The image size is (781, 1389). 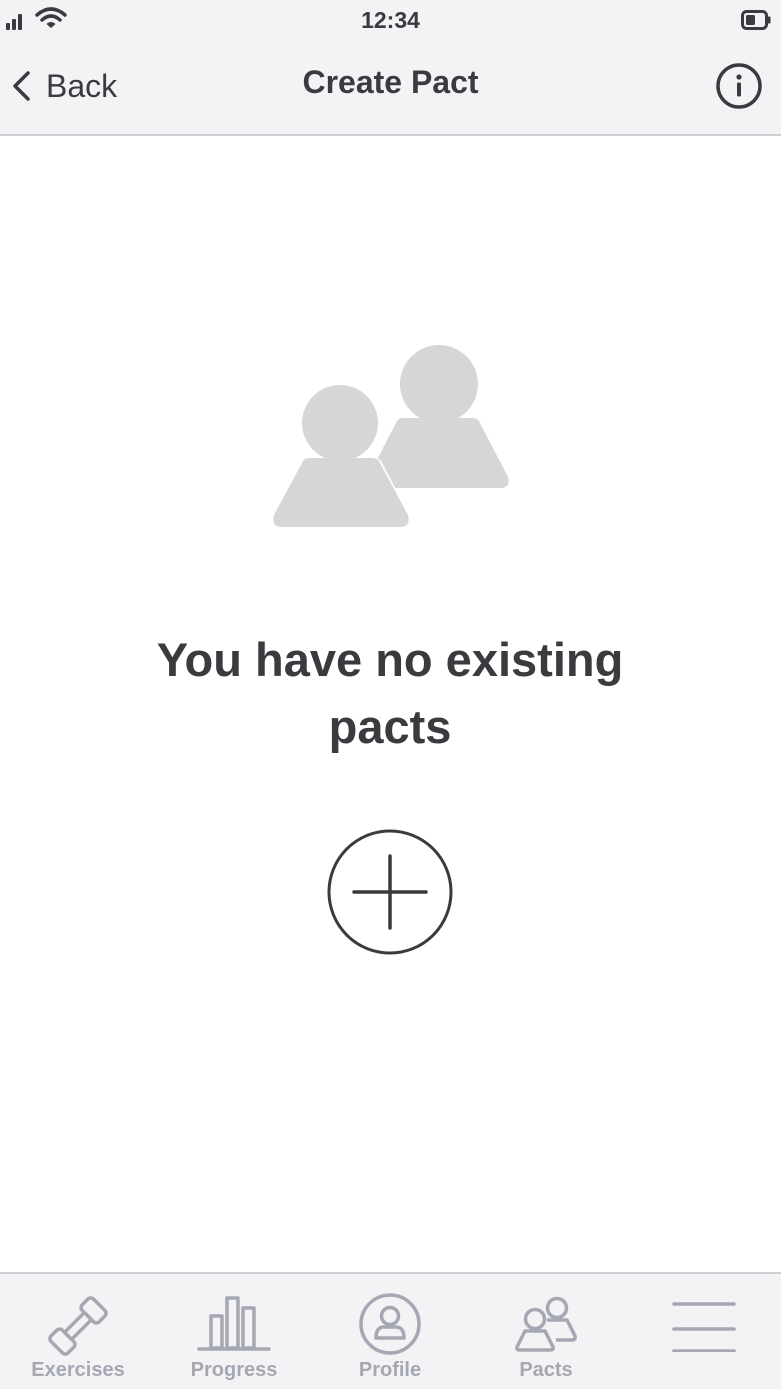 What do you see at coordinates (546, 1324) in the screenshot?
I see `people-icon` at bounding box center [546, 1324].